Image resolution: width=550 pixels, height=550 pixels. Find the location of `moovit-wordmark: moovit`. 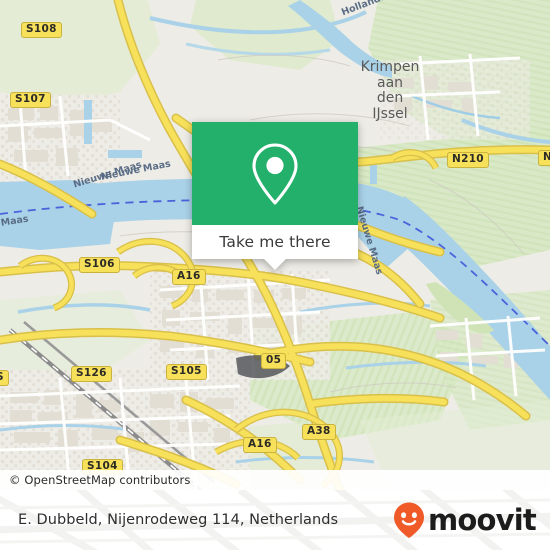

moovit-wordmark: moovit is located at coordinates (482, 519).